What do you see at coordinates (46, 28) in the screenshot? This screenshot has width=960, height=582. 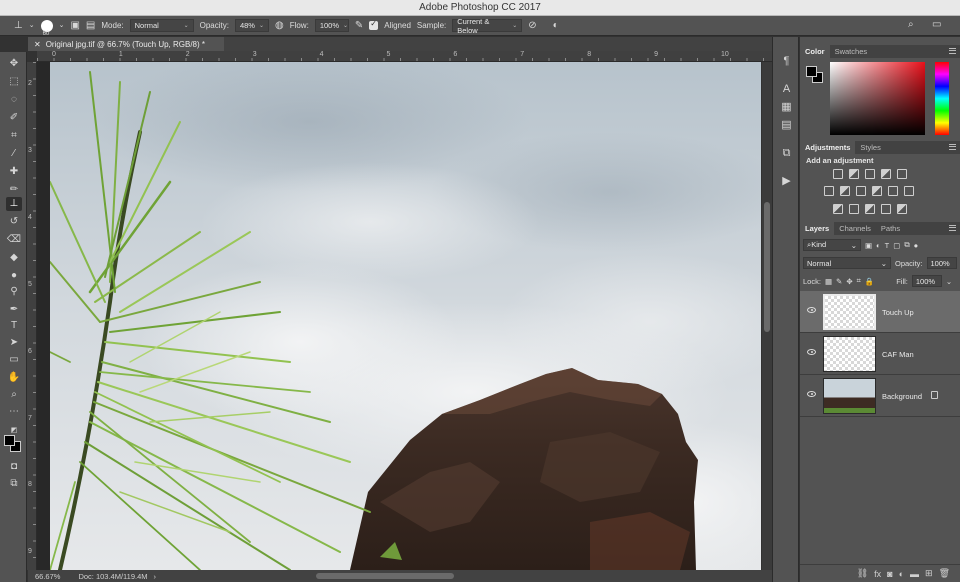 I see `brush-preset-picker: 60` at bounding box center [46, 28].